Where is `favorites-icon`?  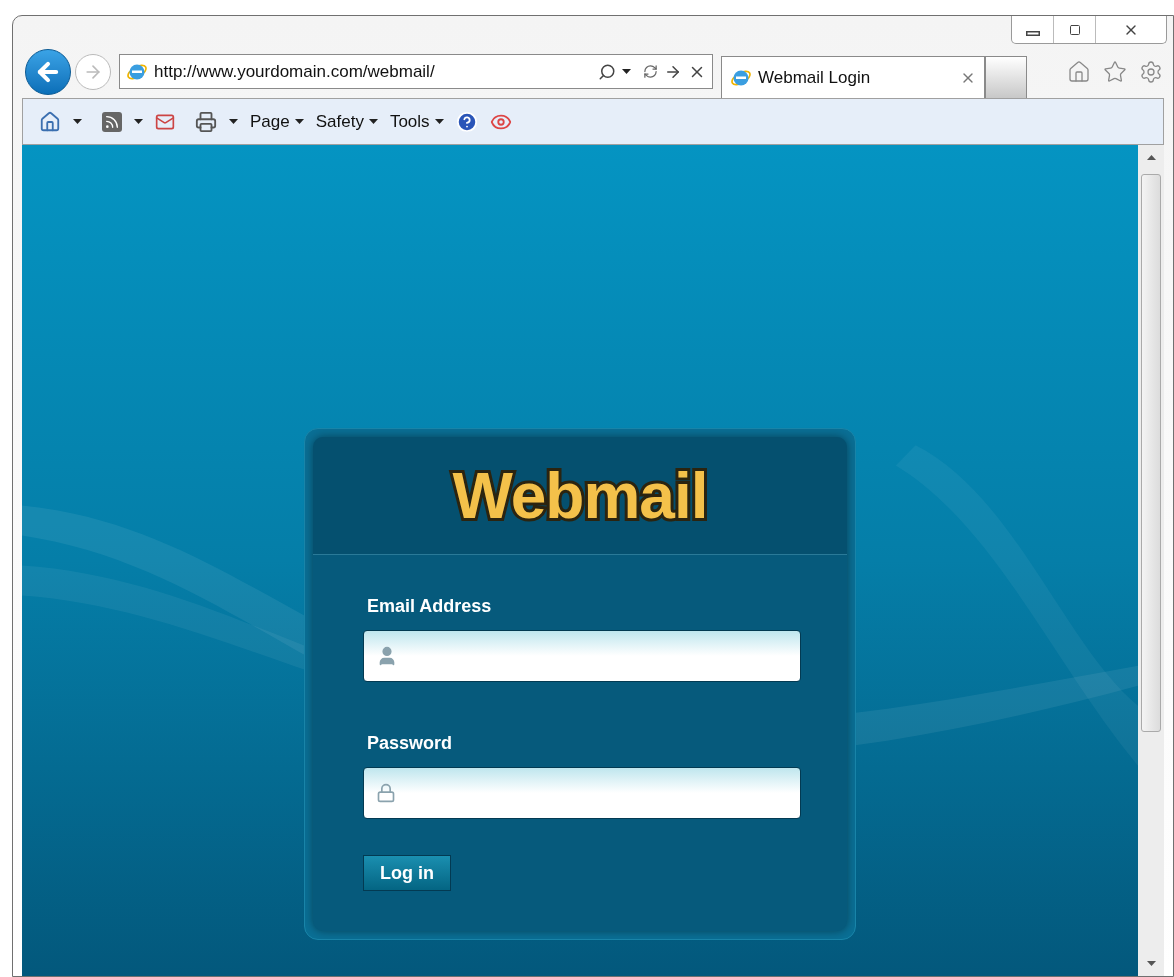 favorites-icon is located at coordinates (1115, 71).